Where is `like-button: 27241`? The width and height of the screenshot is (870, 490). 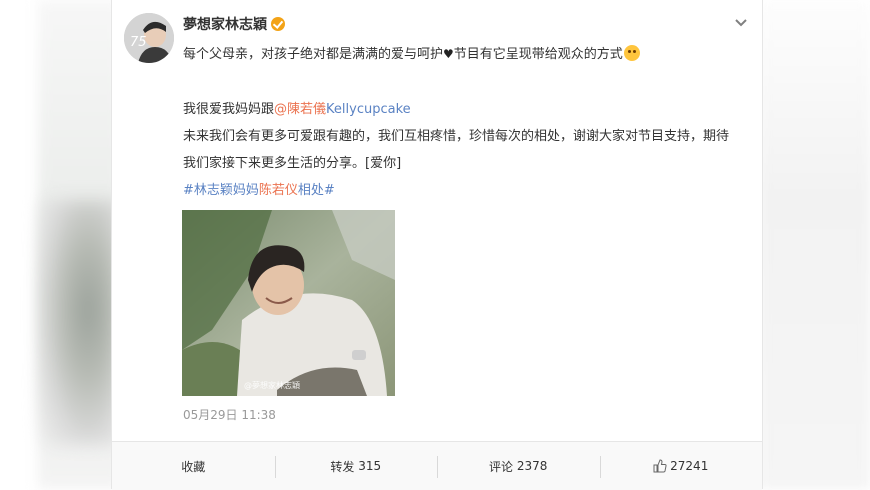 like-button: 27241 is located at coordinates (681, 466).